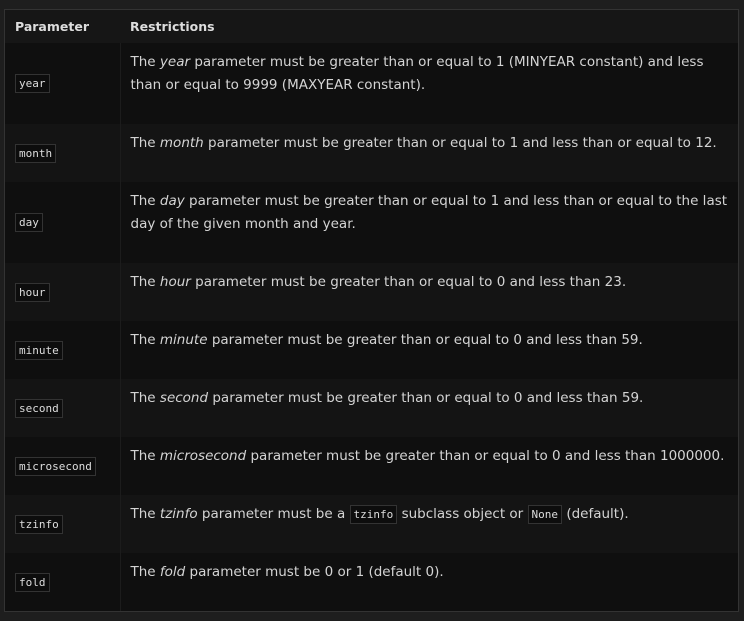 This screenshot has height=621, width=744. I want to click on parameter-cell: second, so click(63, 408).